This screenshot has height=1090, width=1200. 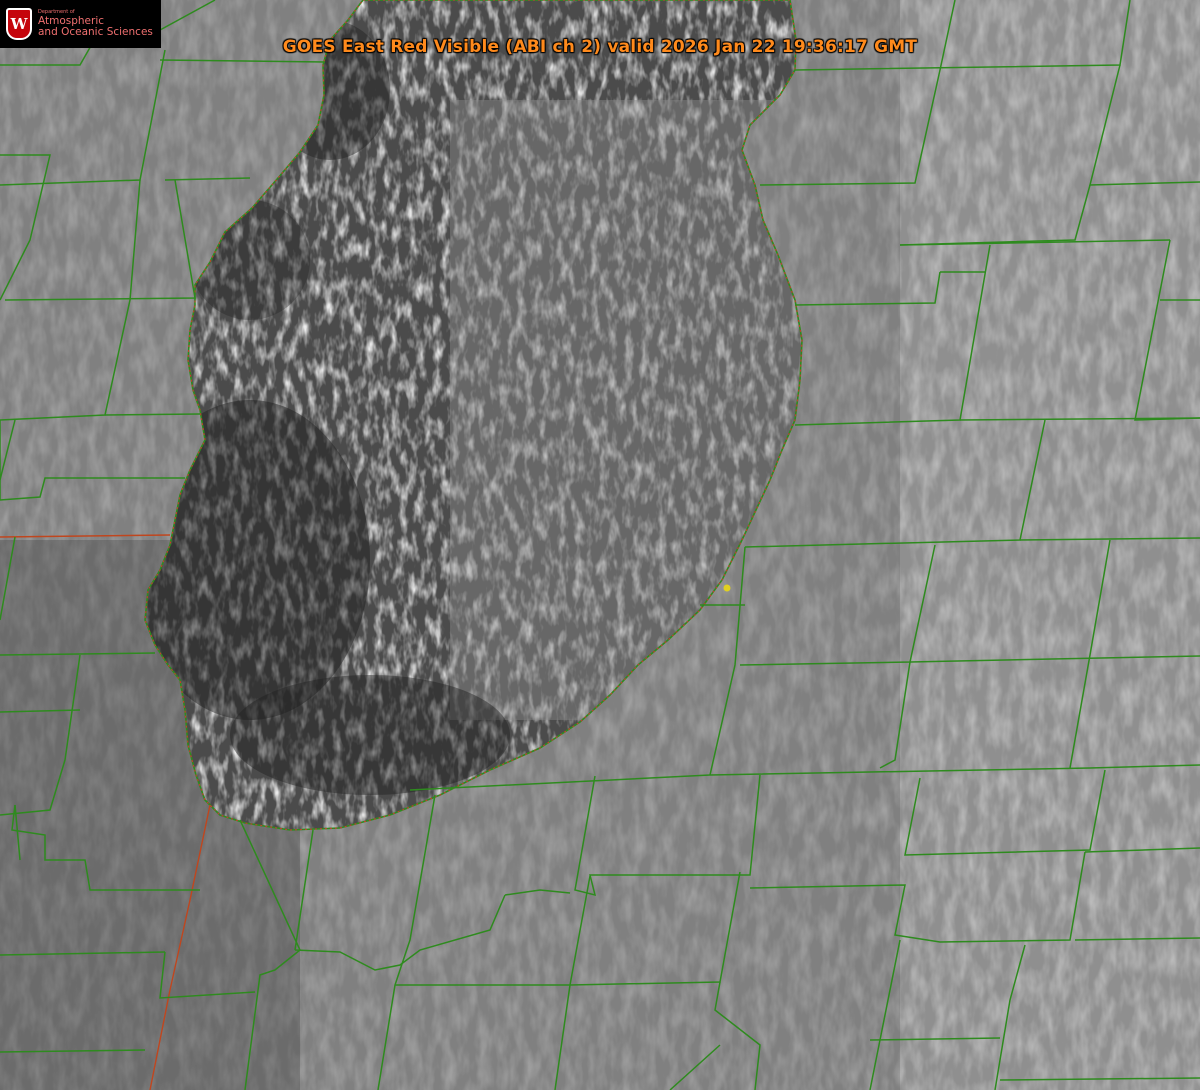 I want to click on shield-icon: W, so click(x=19, y=24).